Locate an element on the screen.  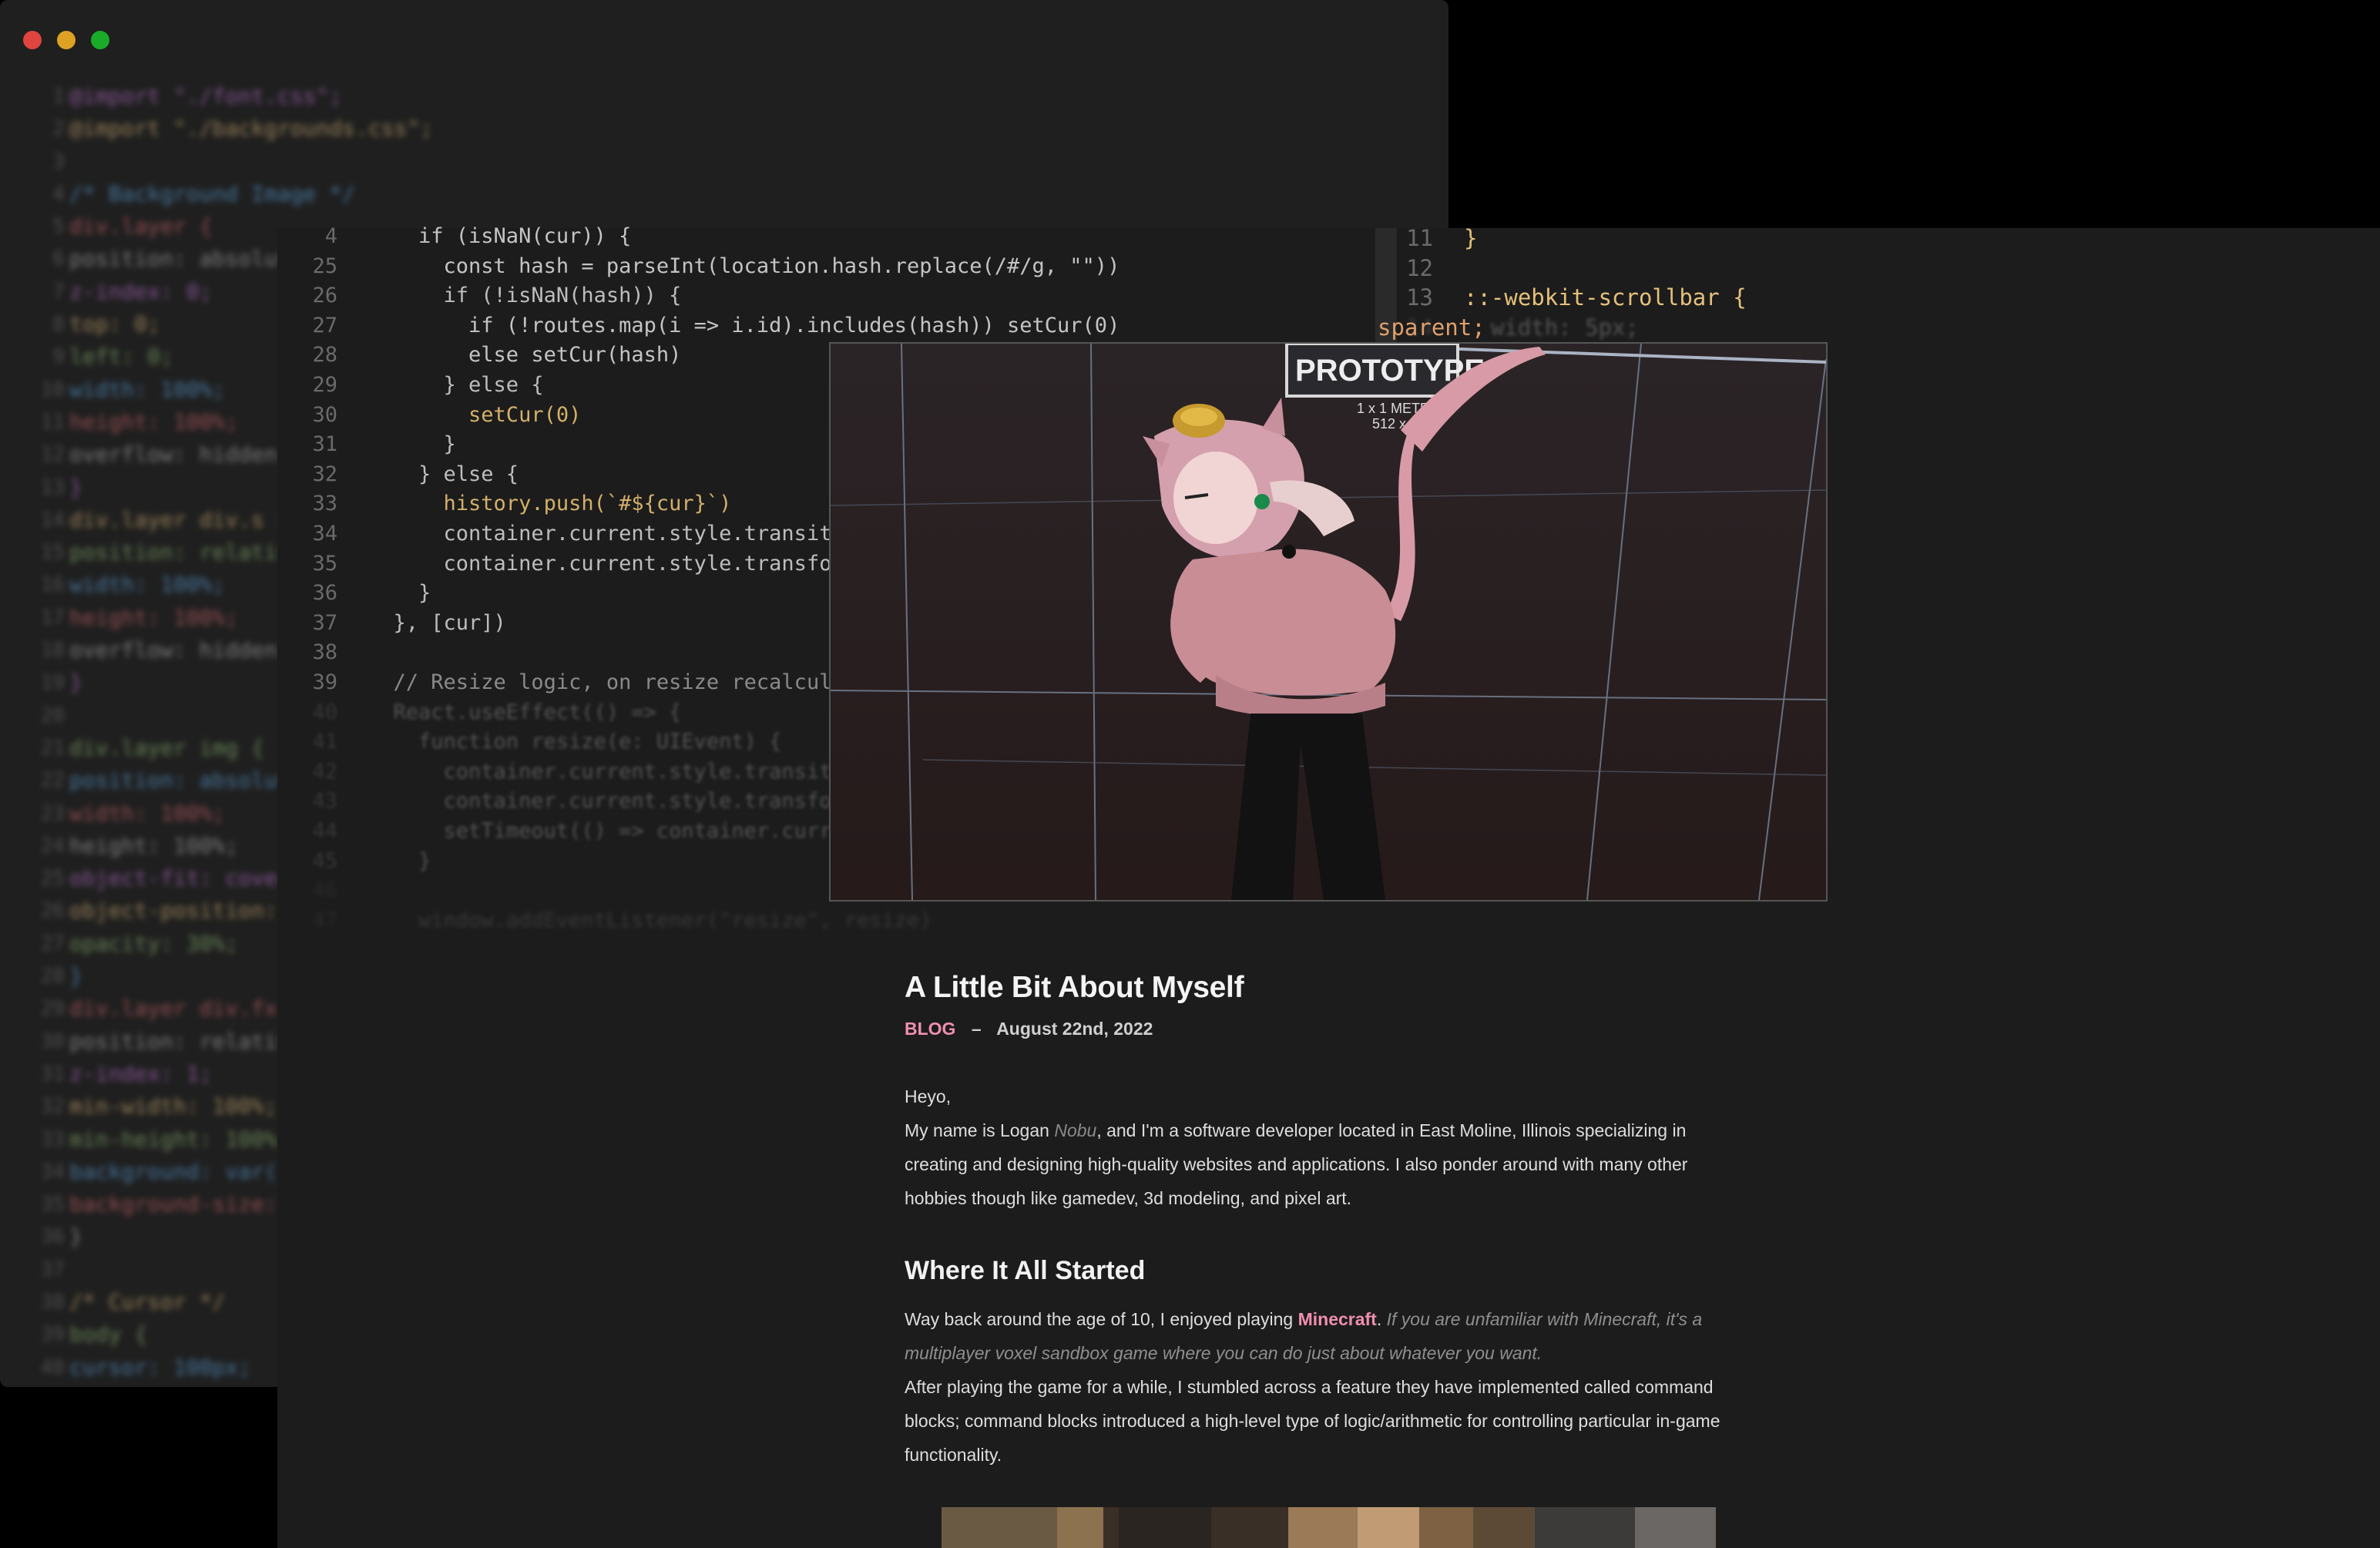
code-line: 45 } is located at coordinates (372, 860).